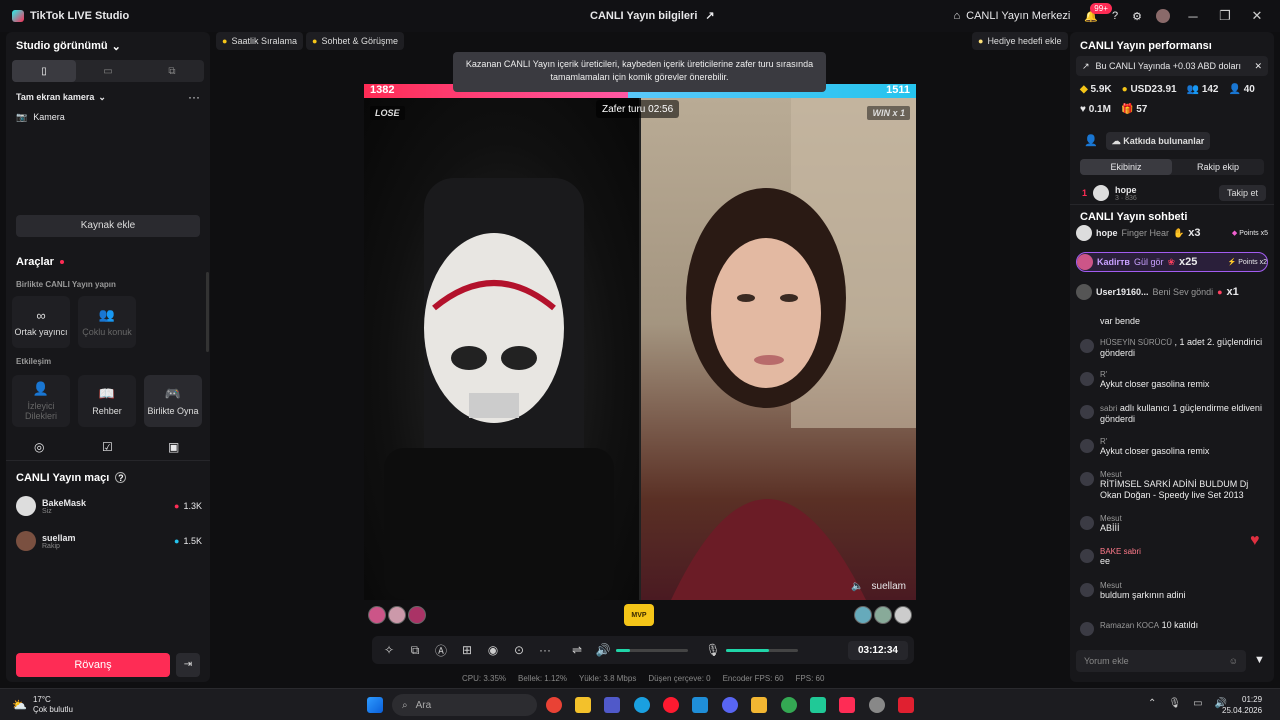  I want to click on box-icon: ▣, so click(173, 447).